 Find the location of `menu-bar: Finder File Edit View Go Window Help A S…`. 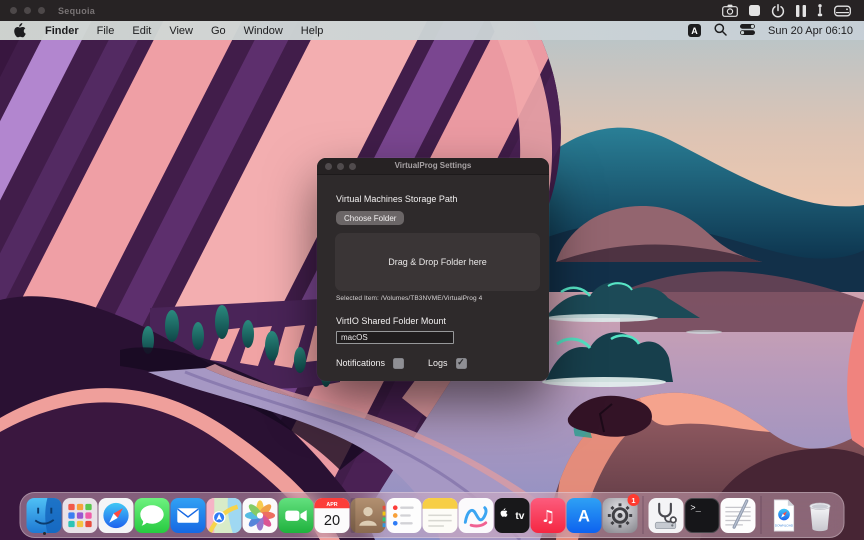

menu-bar: Finder File Edit View Go Window Help A S… is located at coordinates (432, 30).